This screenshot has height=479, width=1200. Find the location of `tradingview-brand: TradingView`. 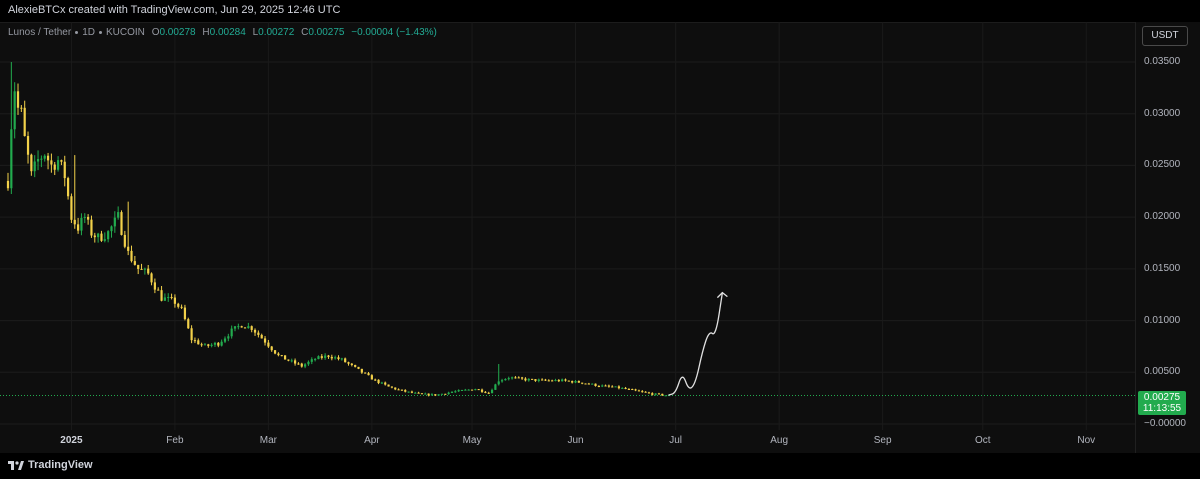

tradingview-brand: TradingView is located at coordinates (50, 465).